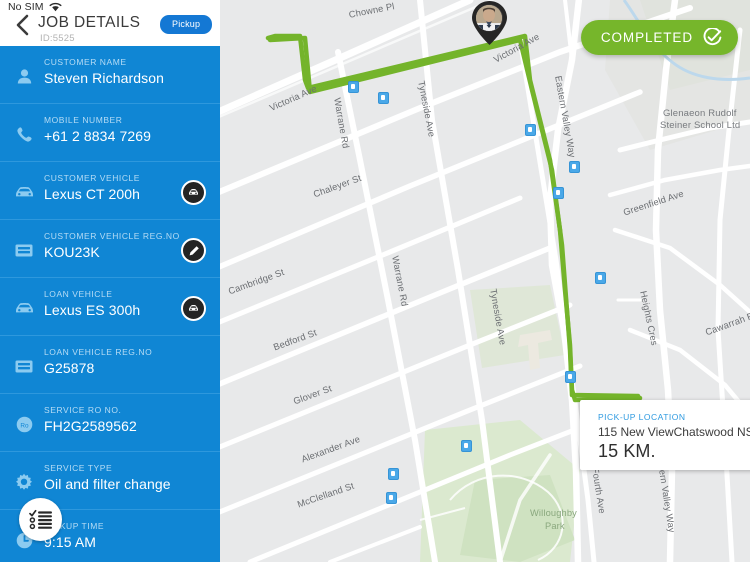  I want to click on sidebar-header: No SIM JOB DETAILS ID:5525 Pickup, so click(110, 23).